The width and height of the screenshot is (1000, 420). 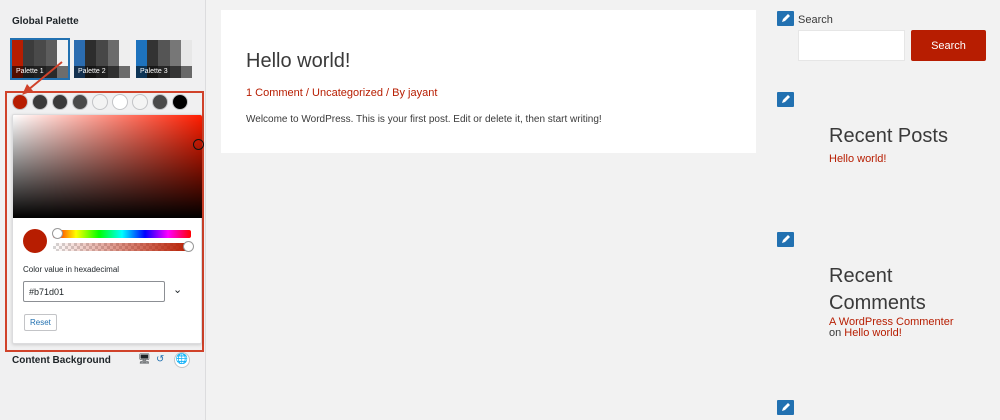 What do you see at coordinates (45, 21) in the screenshot?
I see `global-palette-title: Global Palette` at bounding box center [45, 21].